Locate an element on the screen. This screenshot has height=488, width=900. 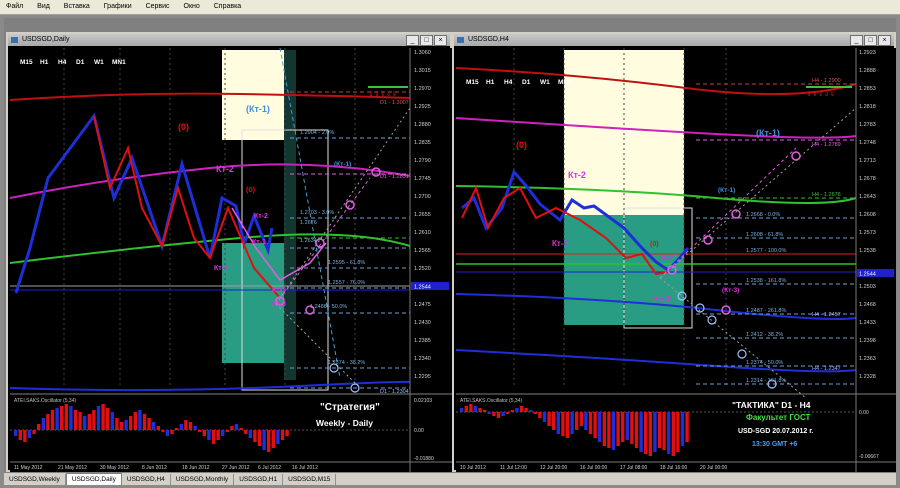
down-arrows-icon: ⇓⇓⇓⇓⇓ is located at coordinates (382, 94).